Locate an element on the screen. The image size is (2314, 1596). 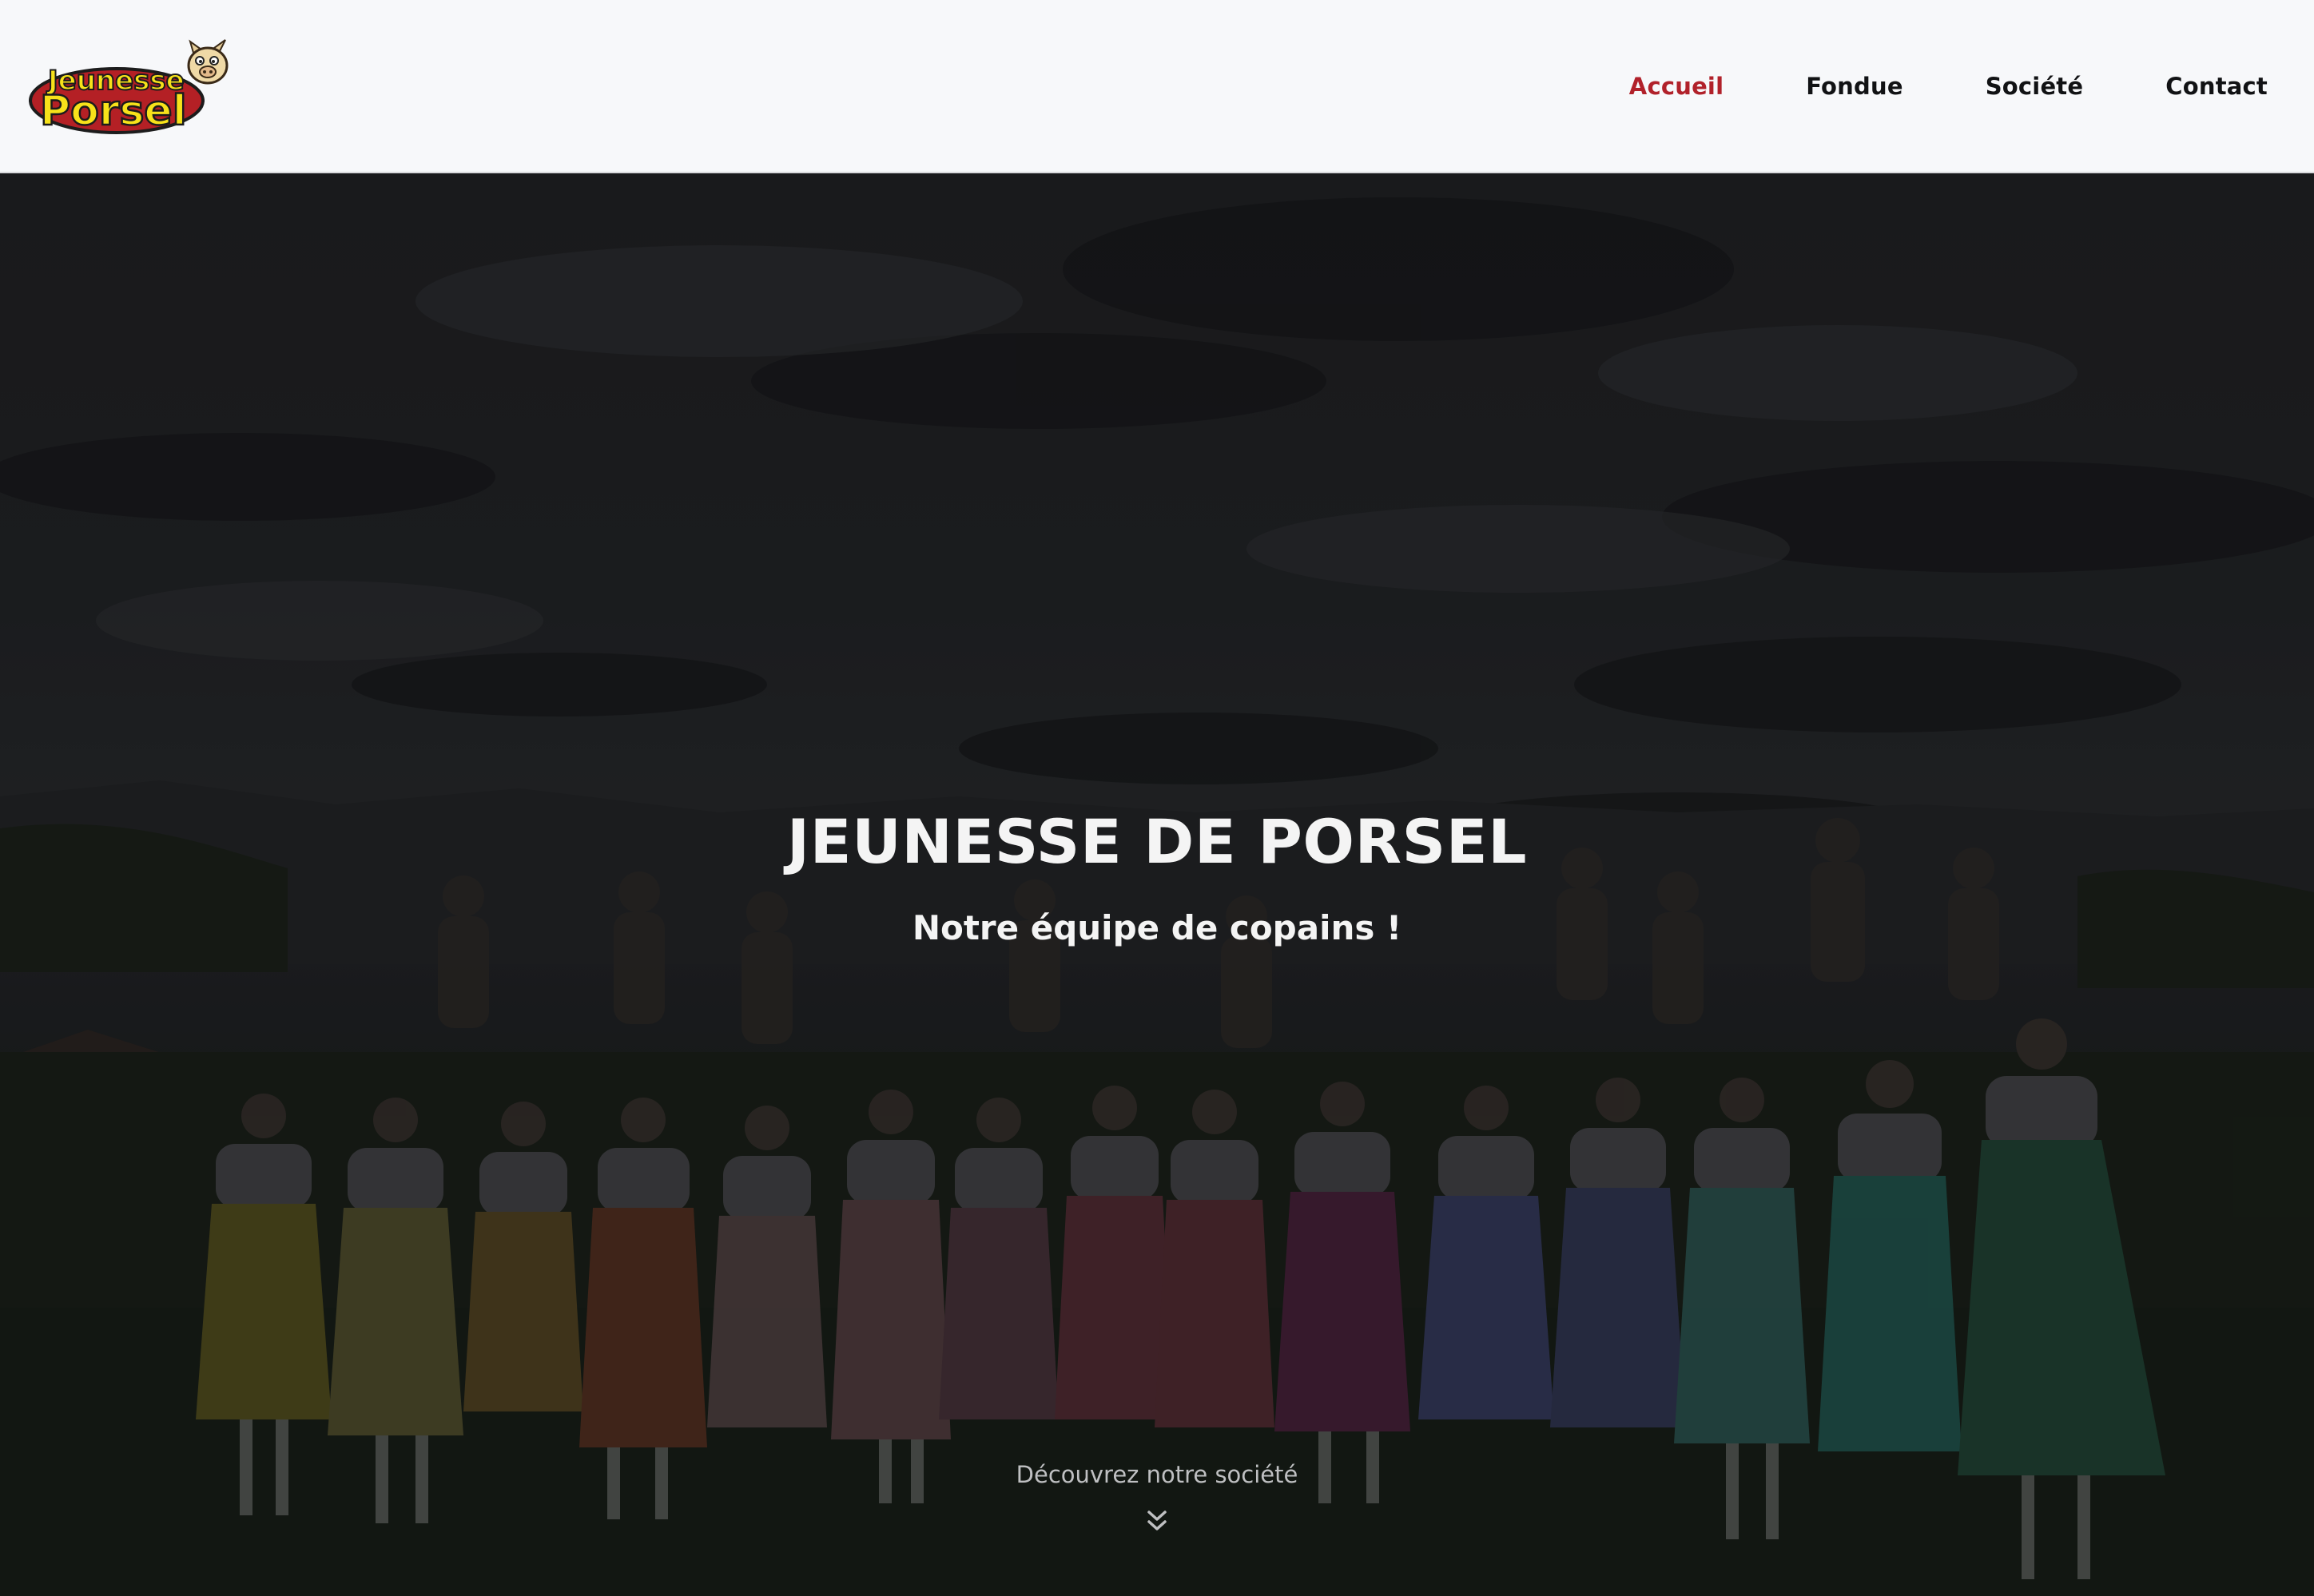
logo-line2: Porsel is located at coordinates (114, 111).